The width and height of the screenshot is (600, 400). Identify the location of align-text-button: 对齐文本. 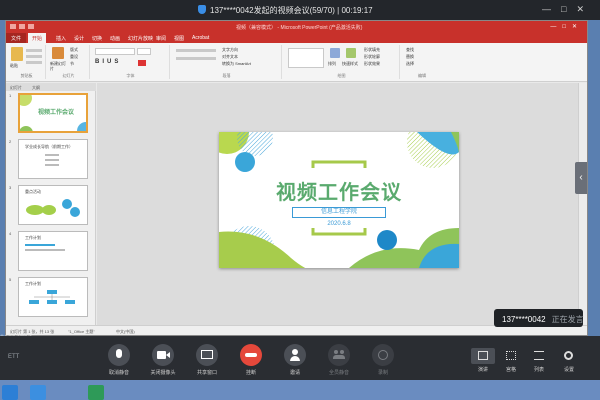
(230, 57).